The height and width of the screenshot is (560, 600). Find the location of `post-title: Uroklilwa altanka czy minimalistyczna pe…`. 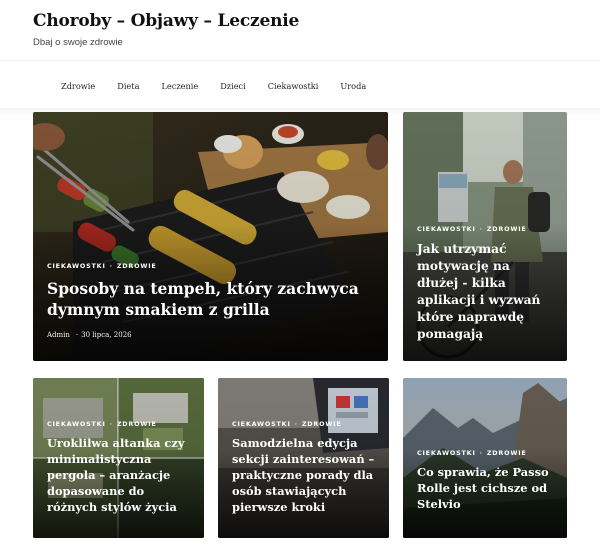

post-title: Uroklilwa altanka czy minimalistyczna pe… is located at coordinates (118, 476).